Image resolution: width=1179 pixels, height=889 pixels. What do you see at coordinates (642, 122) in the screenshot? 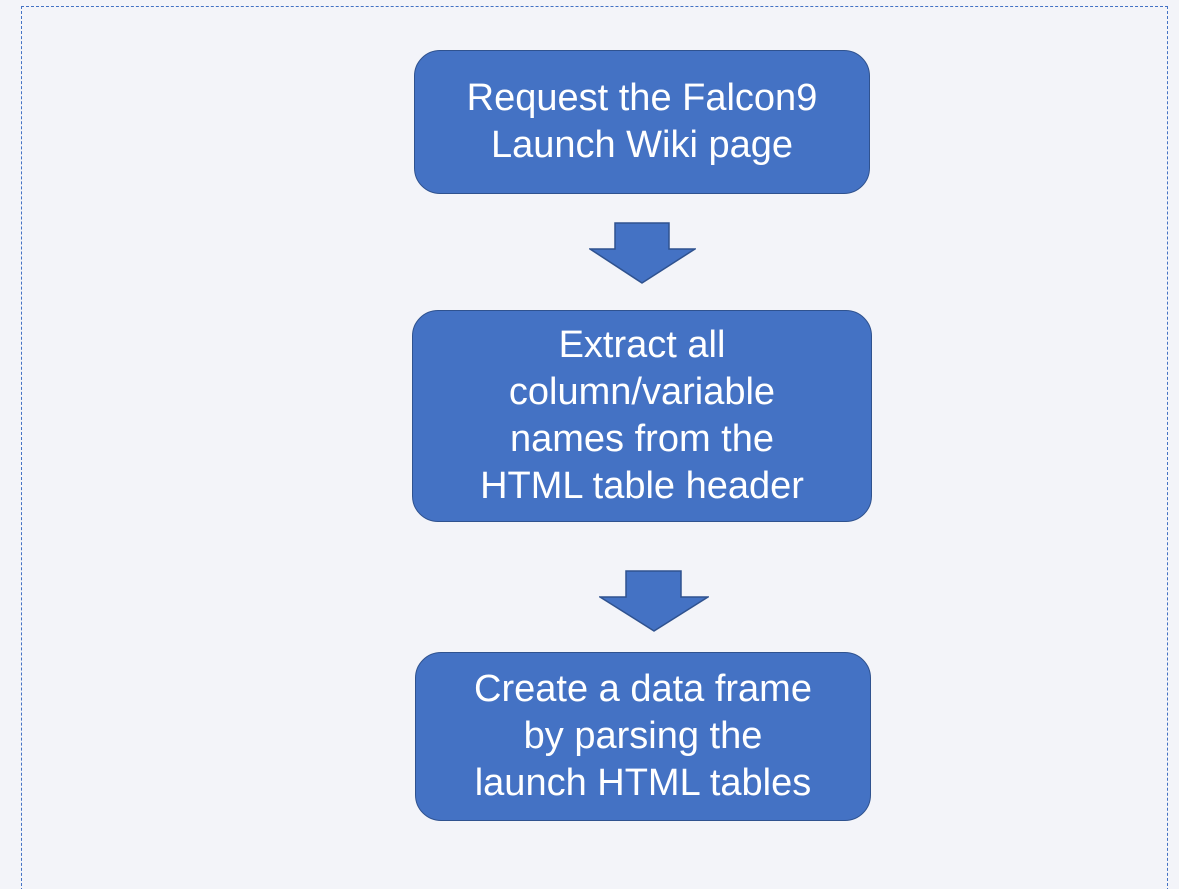
I see `step-request-wiki-page: Request the Falcon9 Launch Wiki page` at bounding box center [642, 122].